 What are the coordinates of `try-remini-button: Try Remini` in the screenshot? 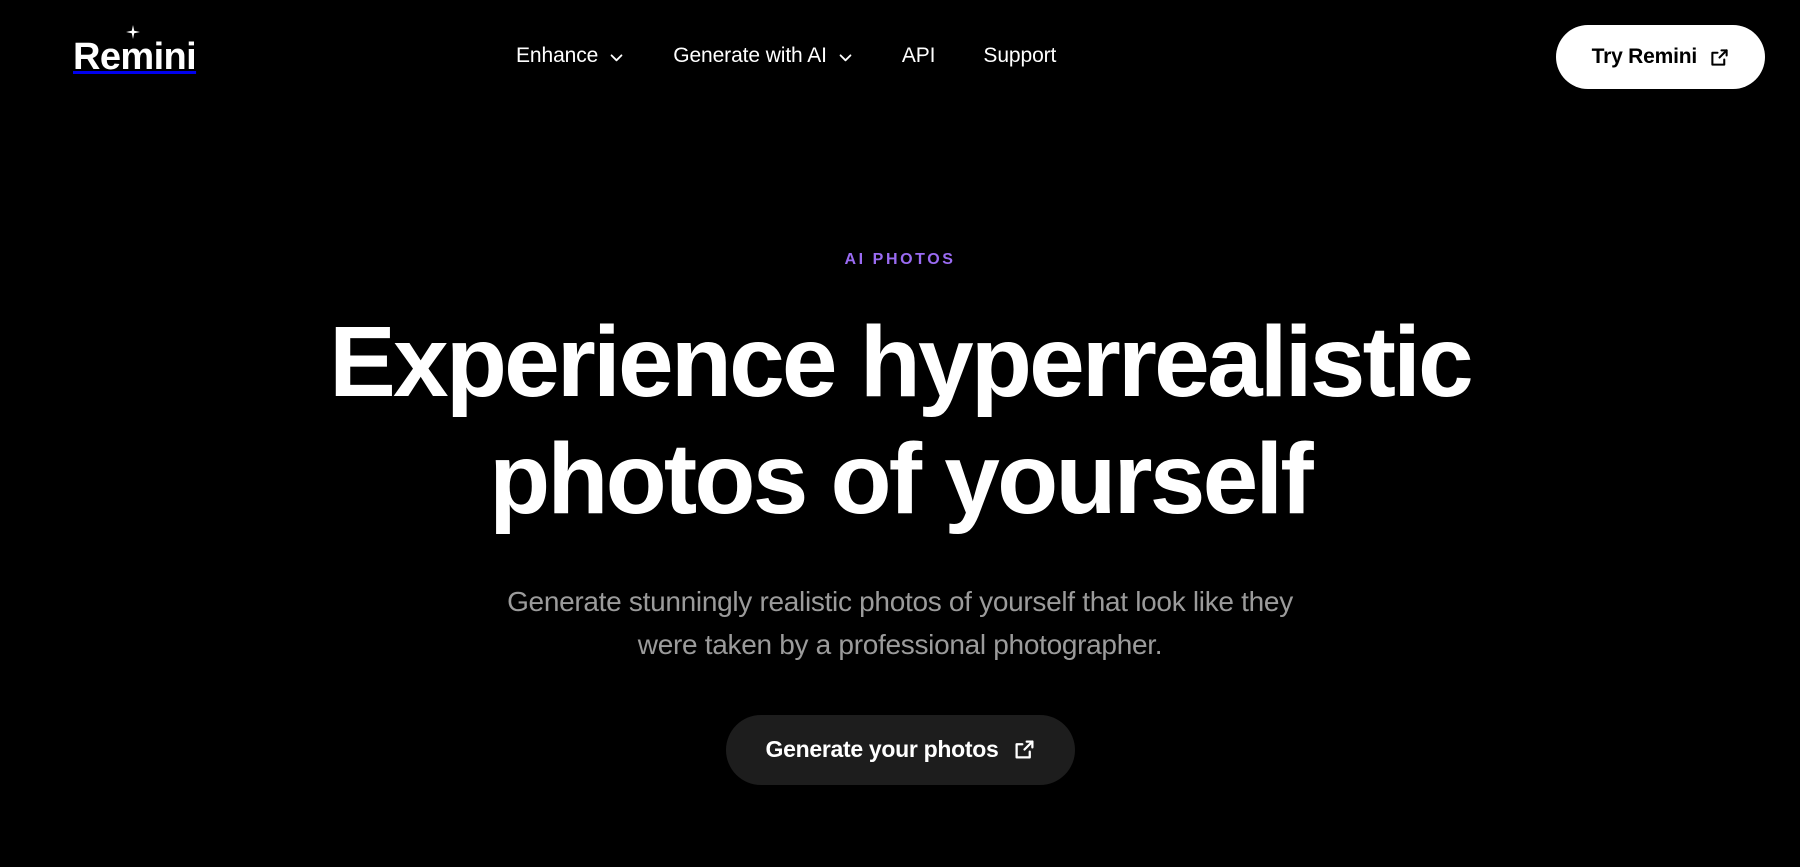 It's located at (1660, 57).